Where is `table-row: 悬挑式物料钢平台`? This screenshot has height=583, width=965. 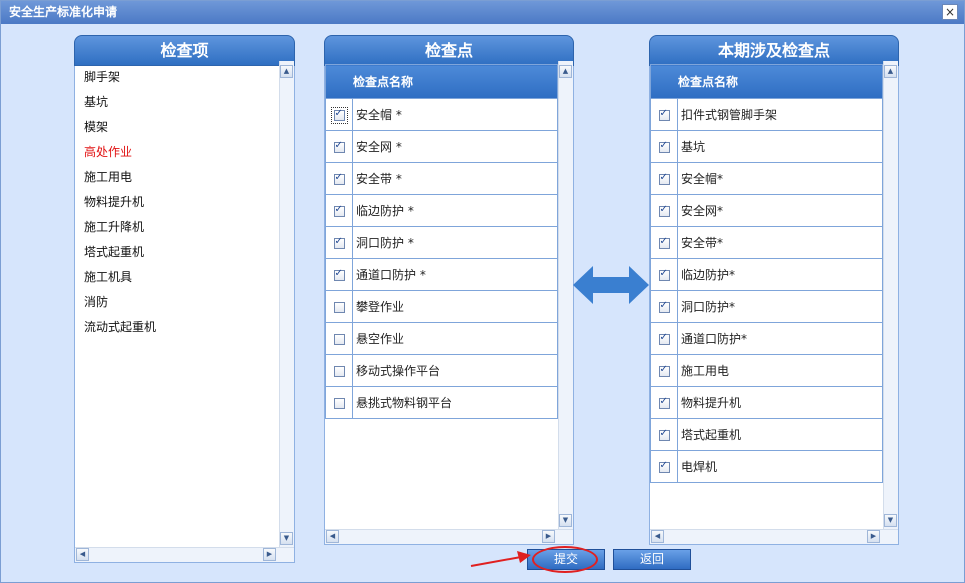
table-row: 悬挑式物料钢平台 is located at coordinates (441, 402).